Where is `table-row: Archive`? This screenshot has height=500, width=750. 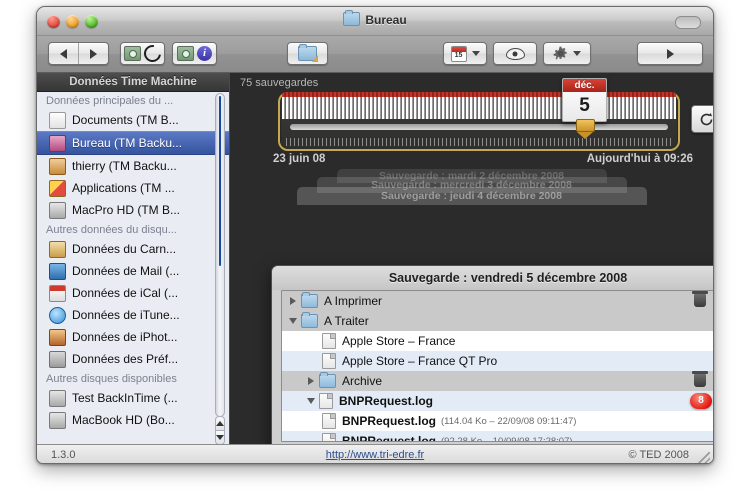 table-row: Archive is located at coordinates (497, 381).